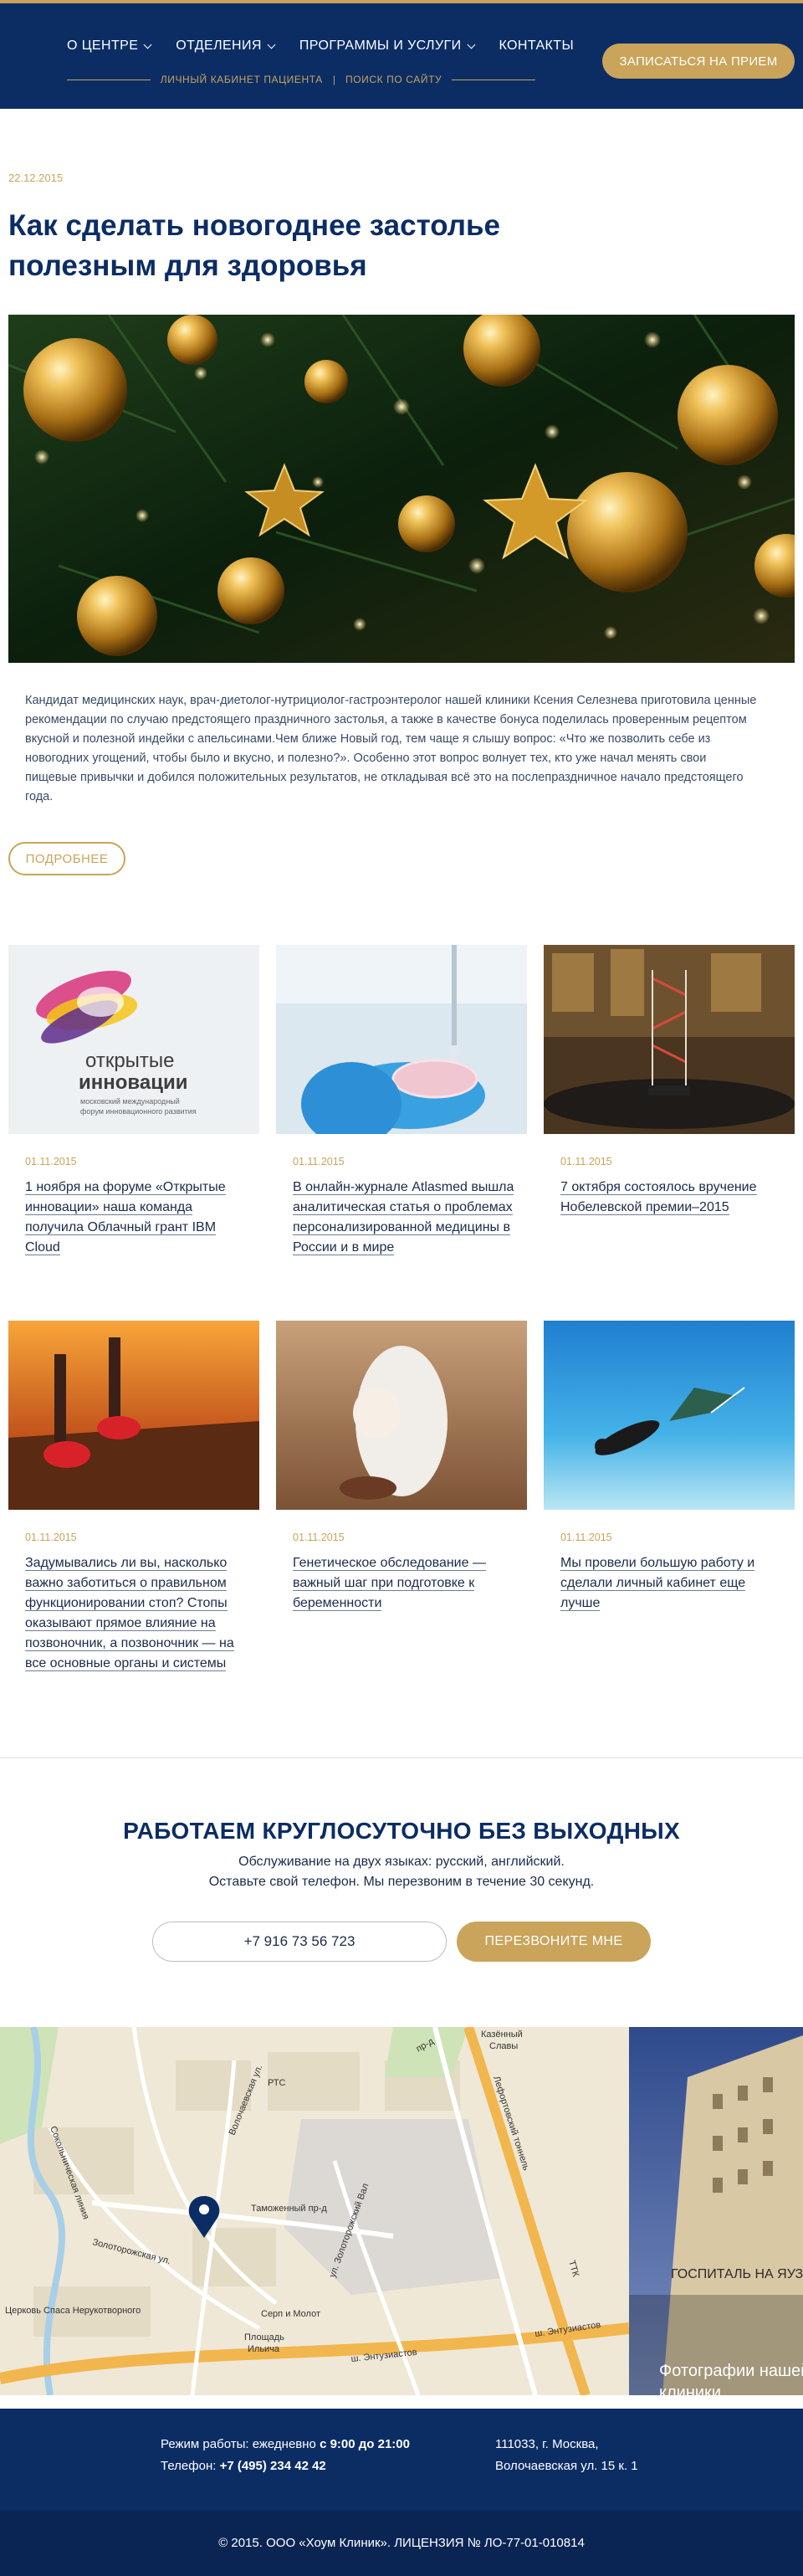 The width and height of the screenshot is (803, 2576). I want to click on dna-model-hall-photo, so click(669, 1039).